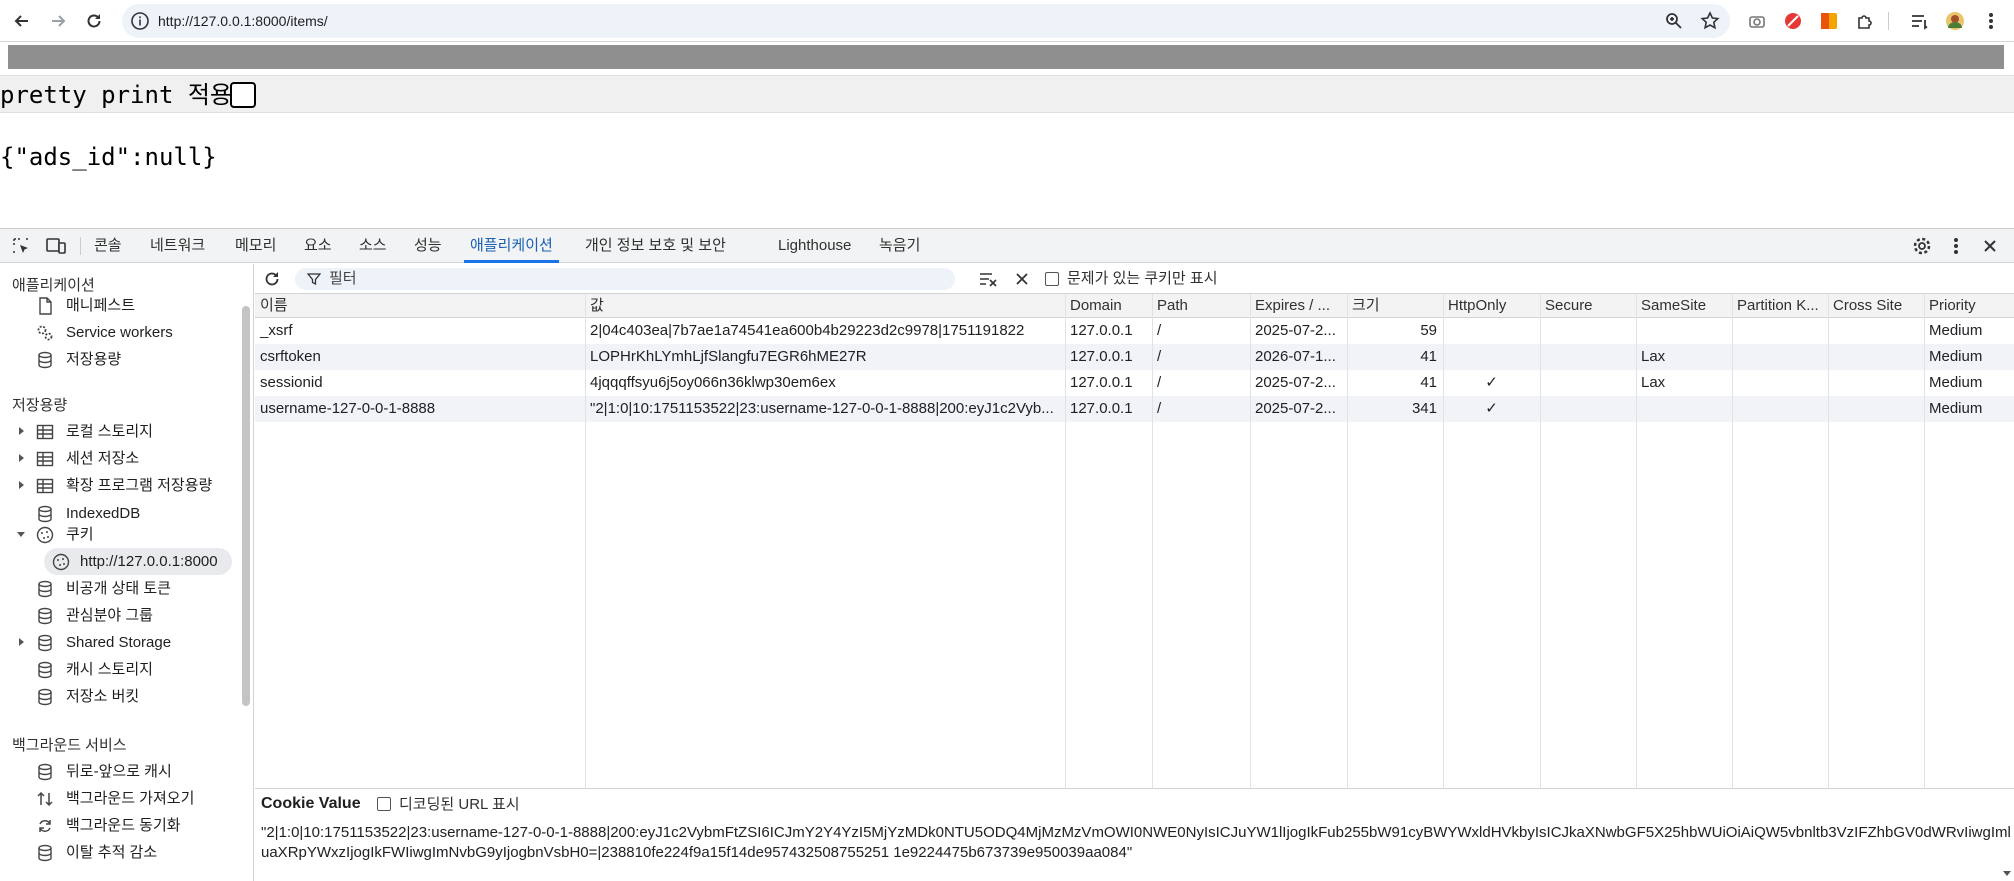  Describe the element at coordinates (1876, 409) in the screenshot. I see `cell-cross-site` at that location.